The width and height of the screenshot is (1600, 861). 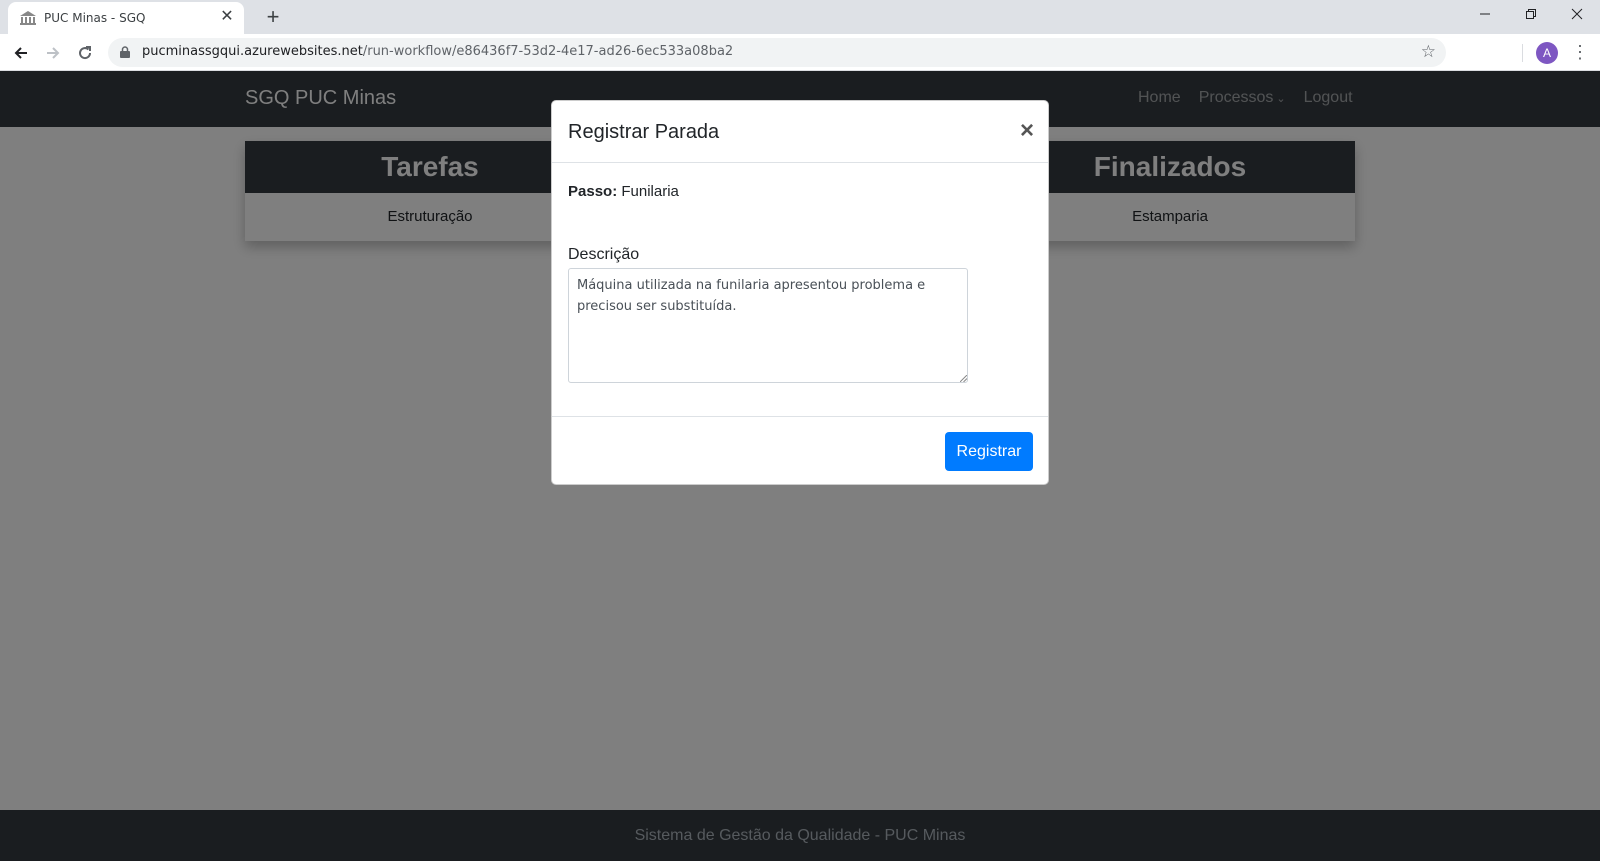 What do you see at coordinates (227, 17) in the screenshot?
I see `tab-close-icon: ✕` at bounding box center [227, 17].